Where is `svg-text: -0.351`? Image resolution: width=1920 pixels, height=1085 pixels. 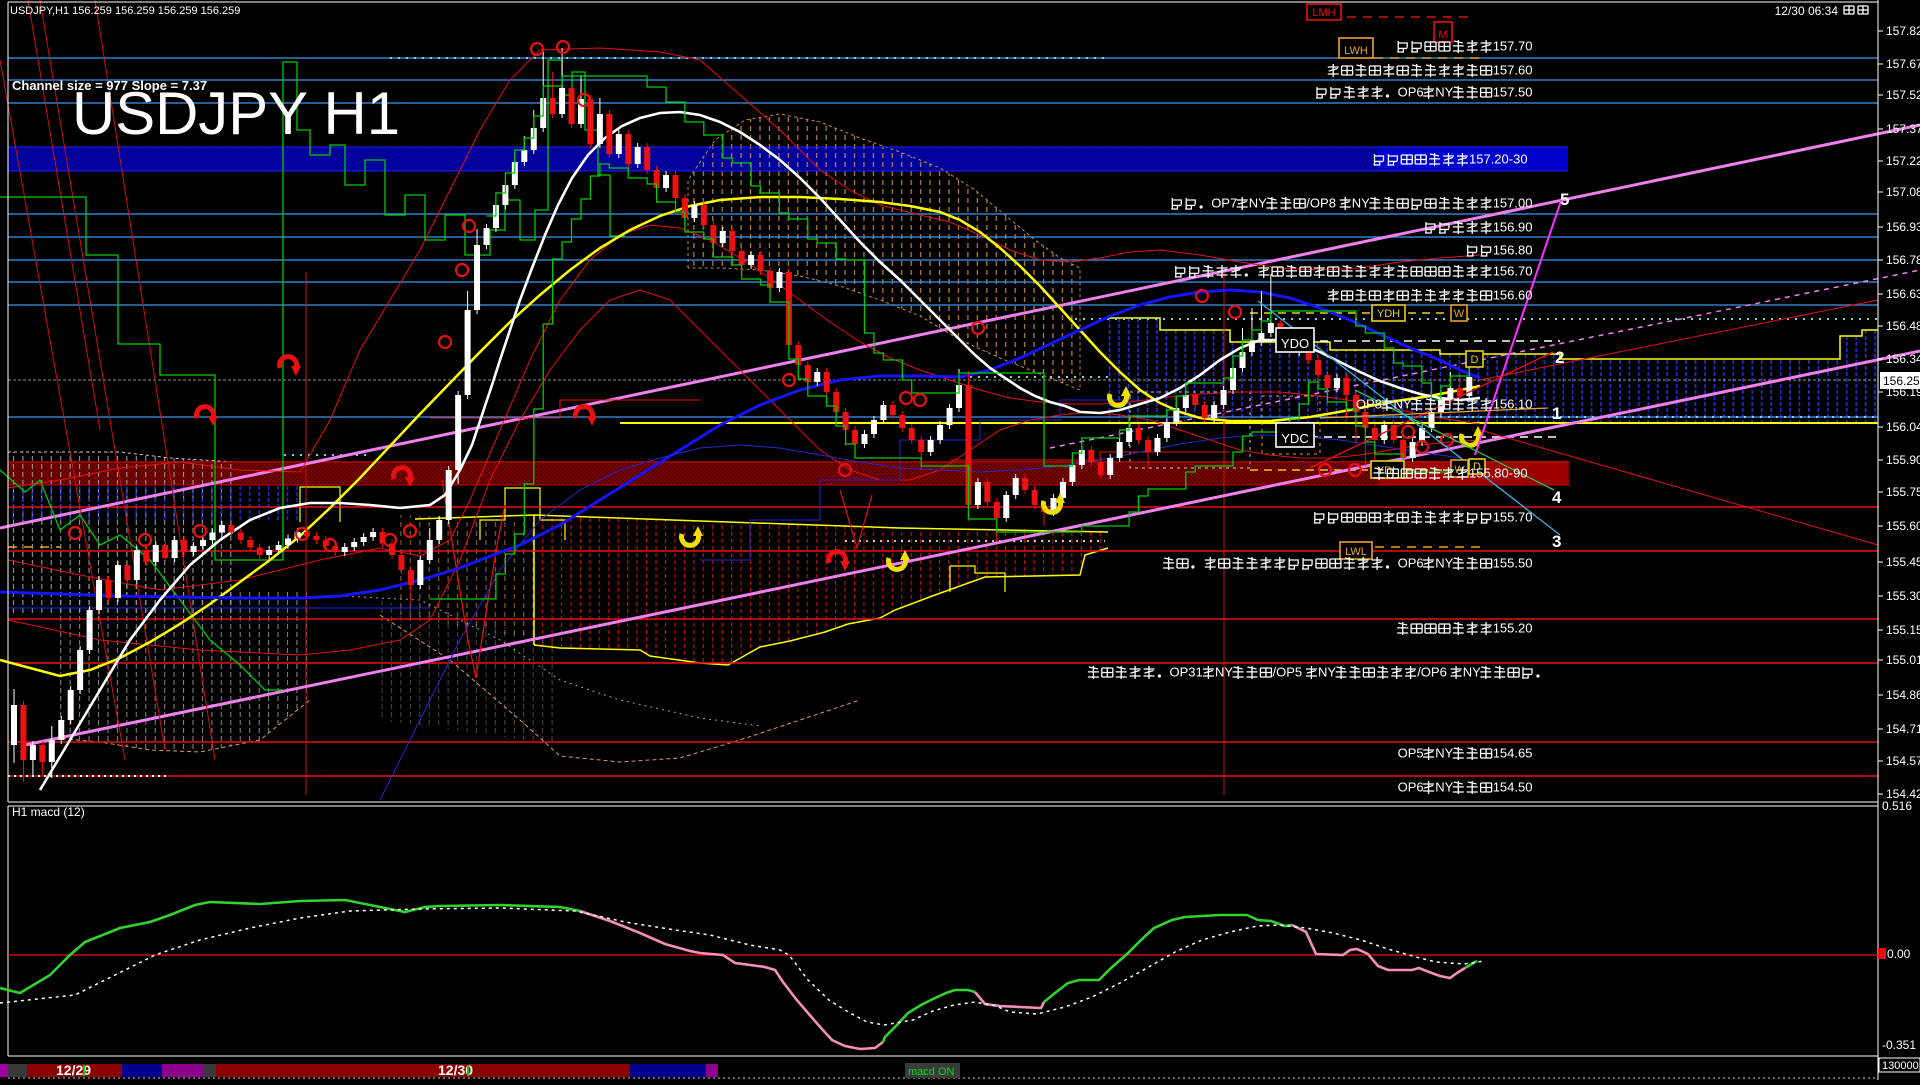
svg-text: -0.351 is located at coordinates (1899, 1045).